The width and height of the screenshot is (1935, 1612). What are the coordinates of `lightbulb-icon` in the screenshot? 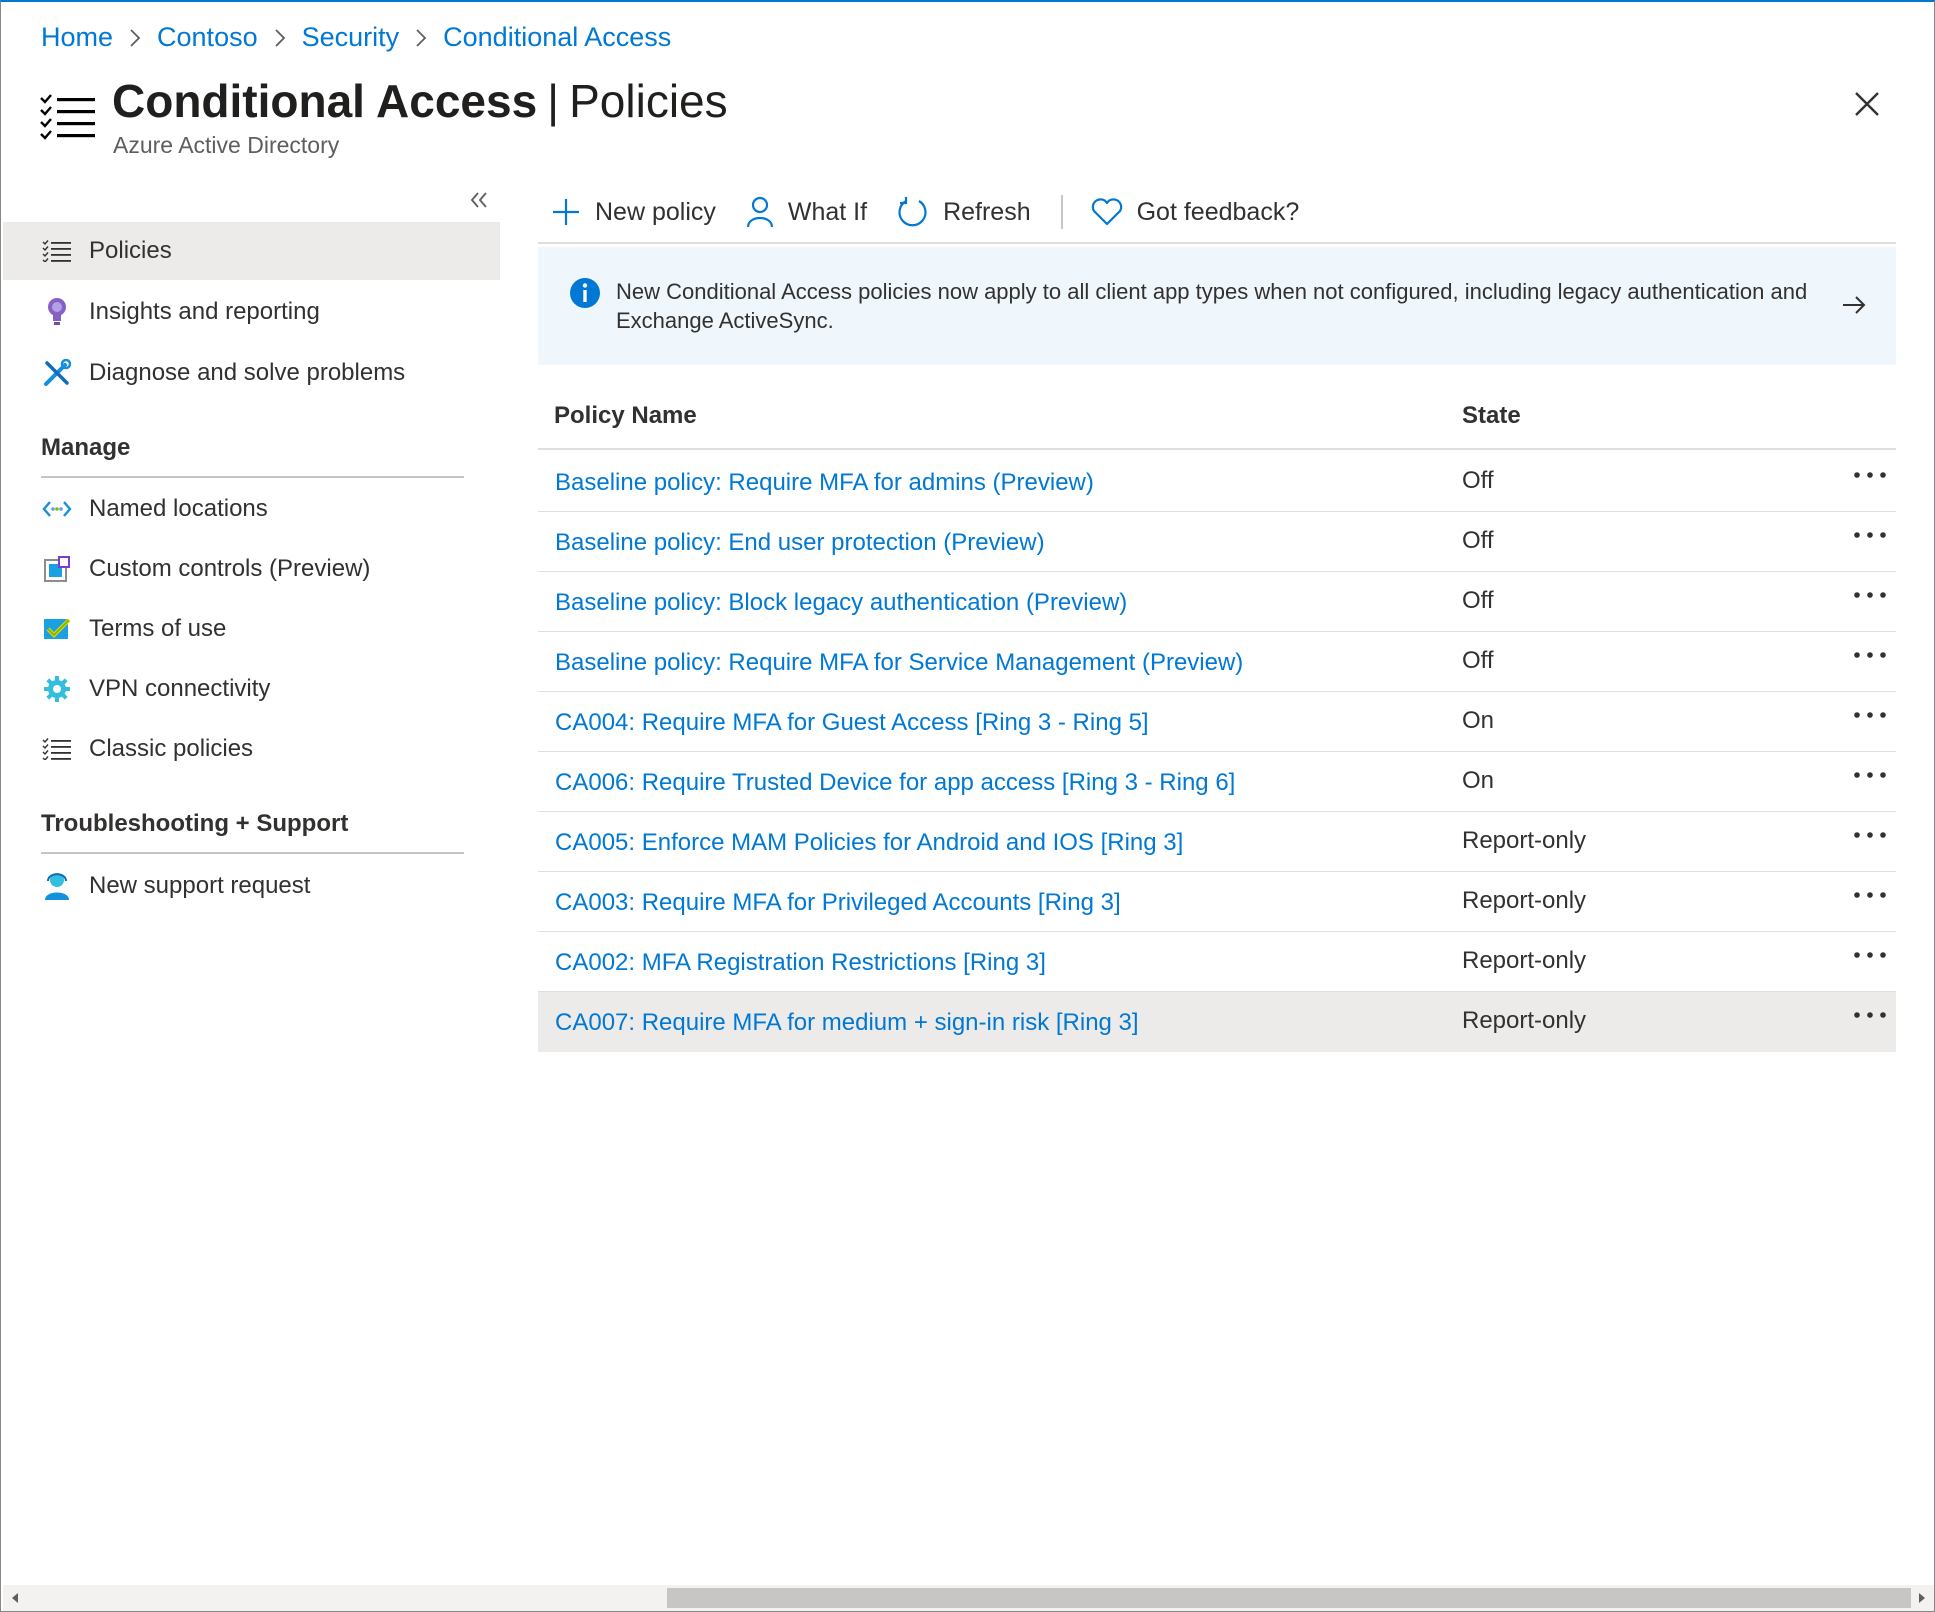 It's located at (57, 312).